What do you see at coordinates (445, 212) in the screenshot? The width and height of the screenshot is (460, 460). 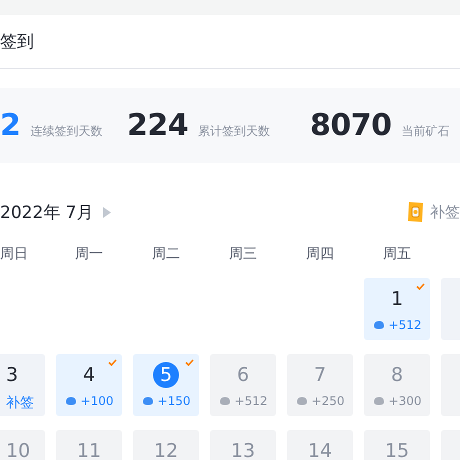 I see `makeup-card-link: 补签` at bounding box center [445, 212].